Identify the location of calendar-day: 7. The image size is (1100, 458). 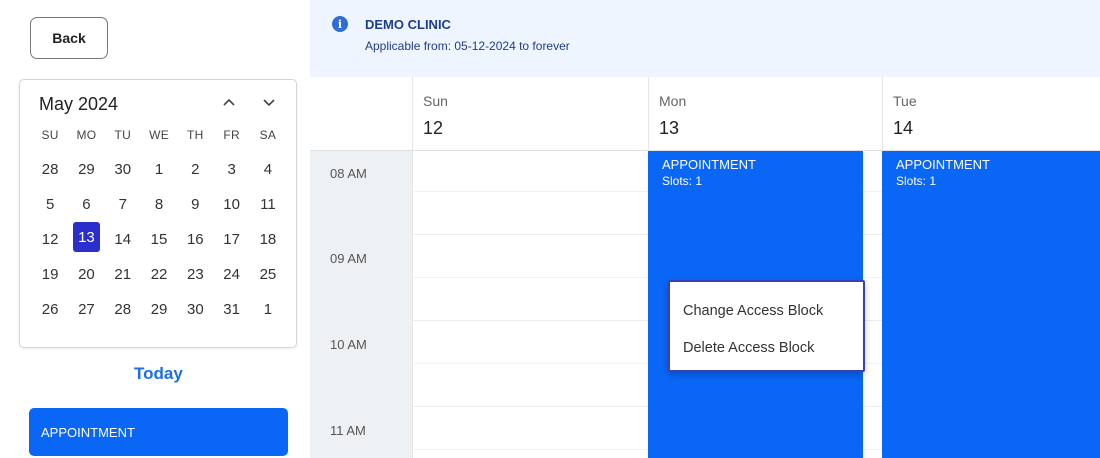
(123, 204).